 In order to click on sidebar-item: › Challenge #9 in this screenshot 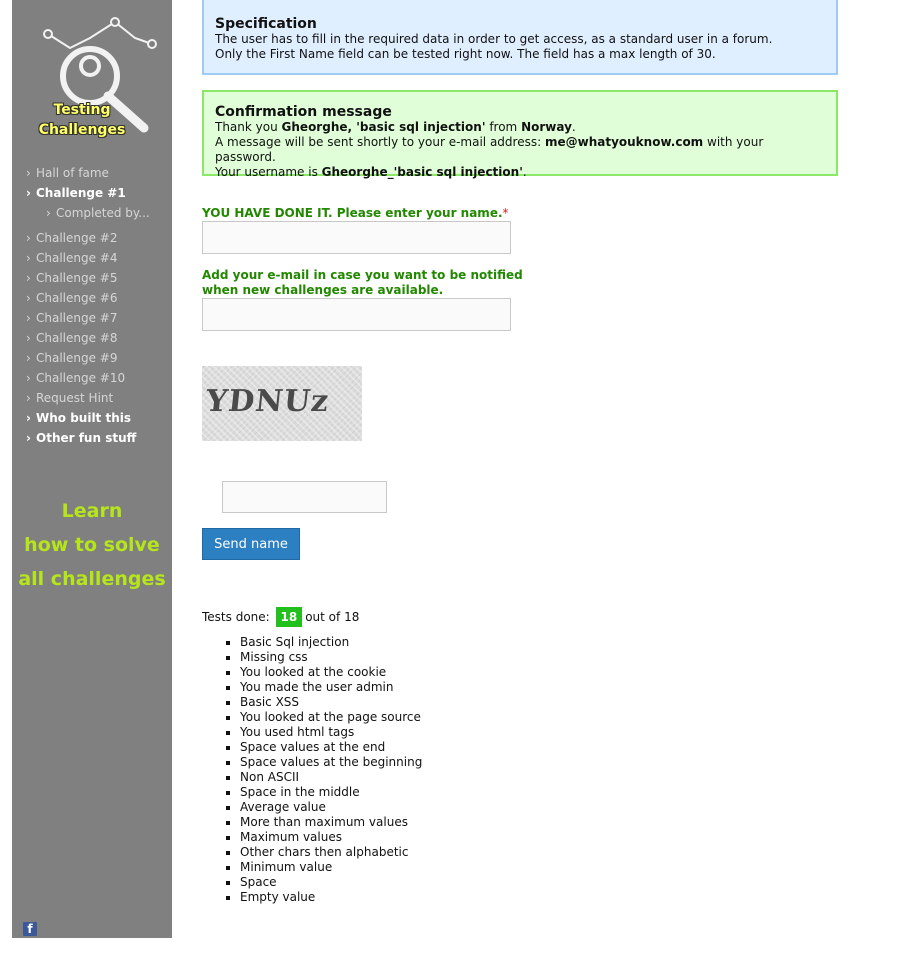, I will do `click(88, 358)`.